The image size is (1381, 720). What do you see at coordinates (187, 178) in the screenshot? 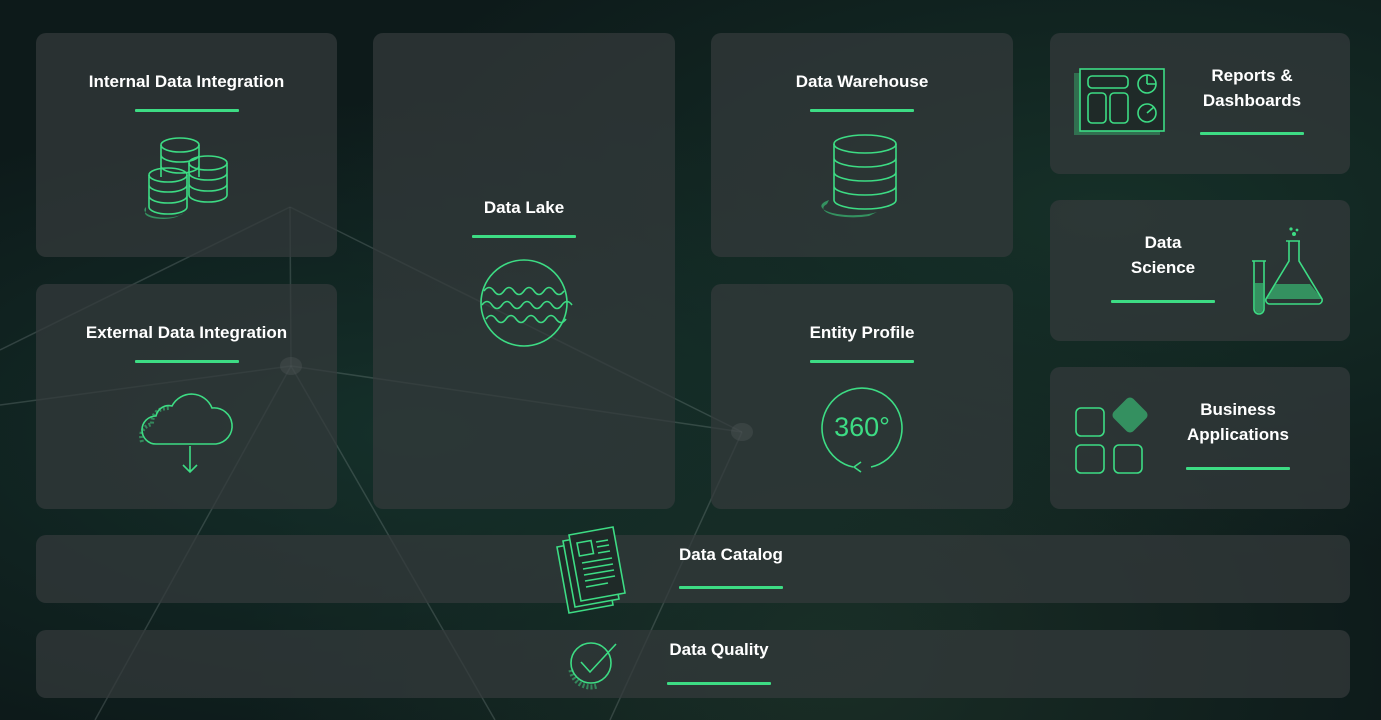
I see `database-stack-icon` at bounding box center [187, 178].